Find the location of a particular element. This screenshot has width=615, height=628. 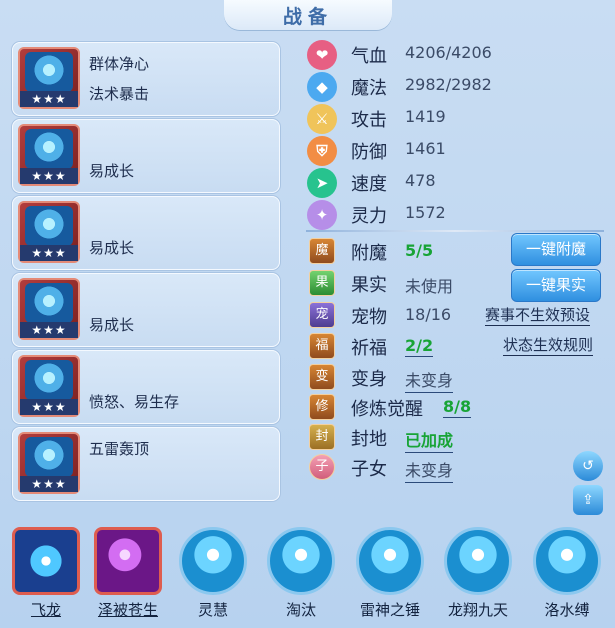

hammer-icon is located at coordinates (390, 561).